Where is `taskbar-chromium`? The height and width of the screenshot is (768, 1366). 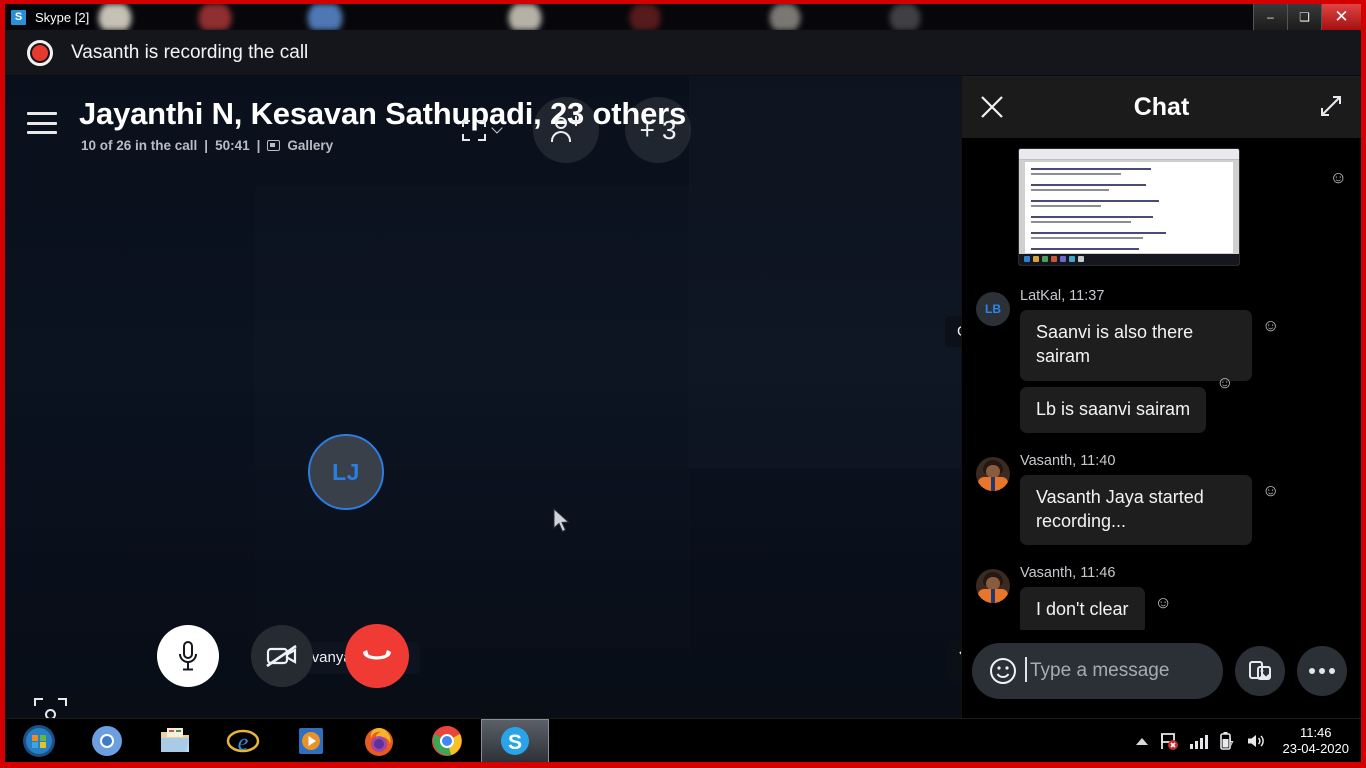 taskbar-chromium is located at coordinates (107, 741).